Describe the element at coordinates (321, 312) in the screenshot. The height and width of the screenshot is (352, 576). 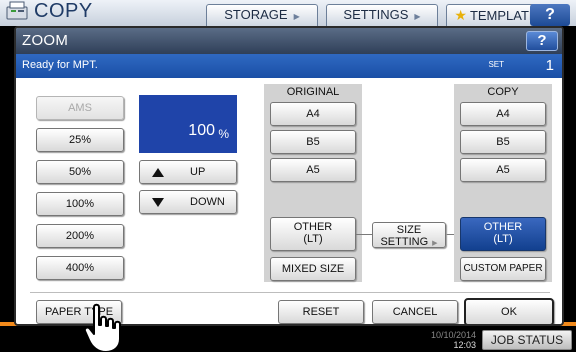
I see `reset-button: RESET` at that location.